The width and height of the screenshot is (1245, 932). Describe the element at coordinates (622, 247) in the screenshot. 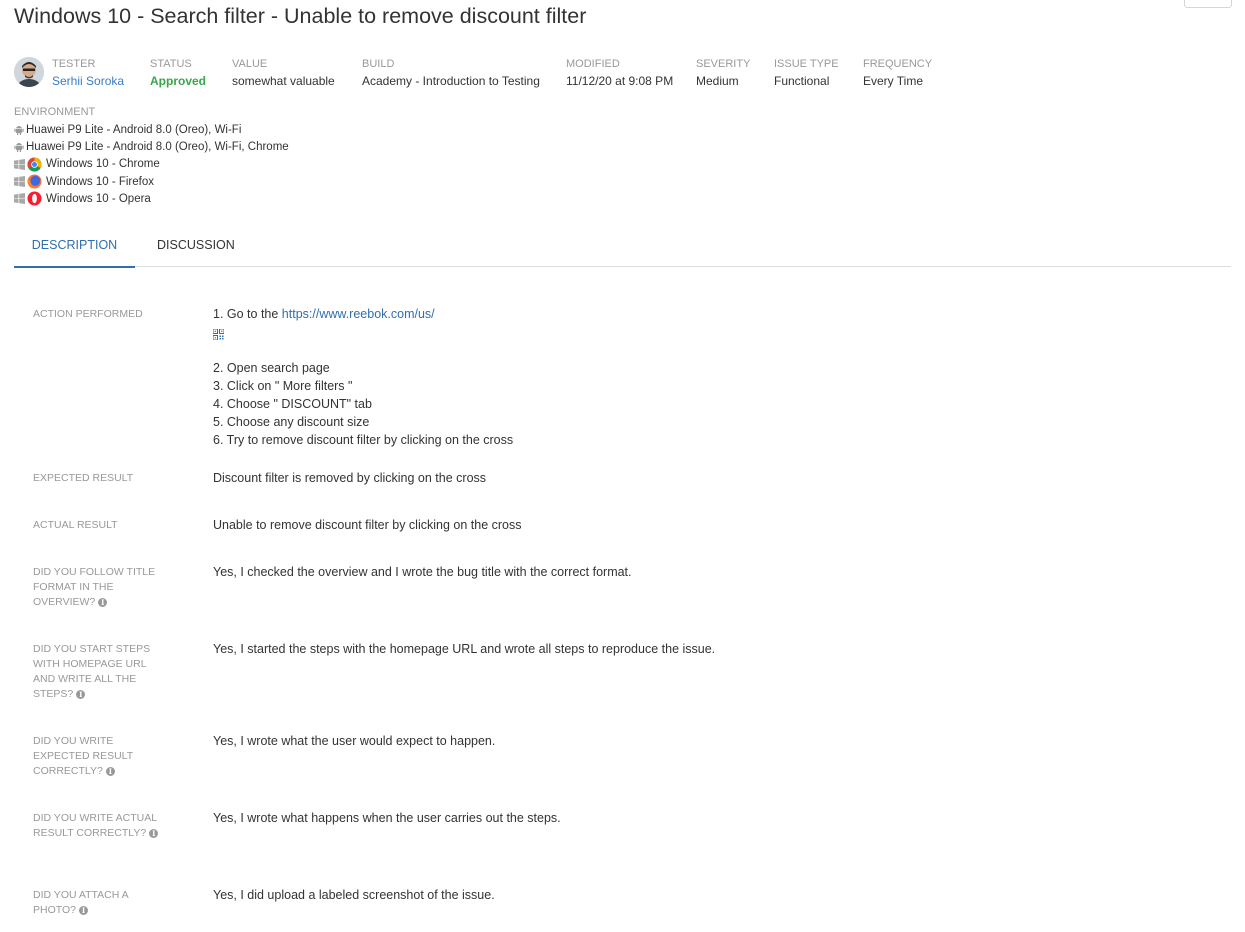

I see `tab-bar: DESCRIPTION DISCUSSION` at that location.